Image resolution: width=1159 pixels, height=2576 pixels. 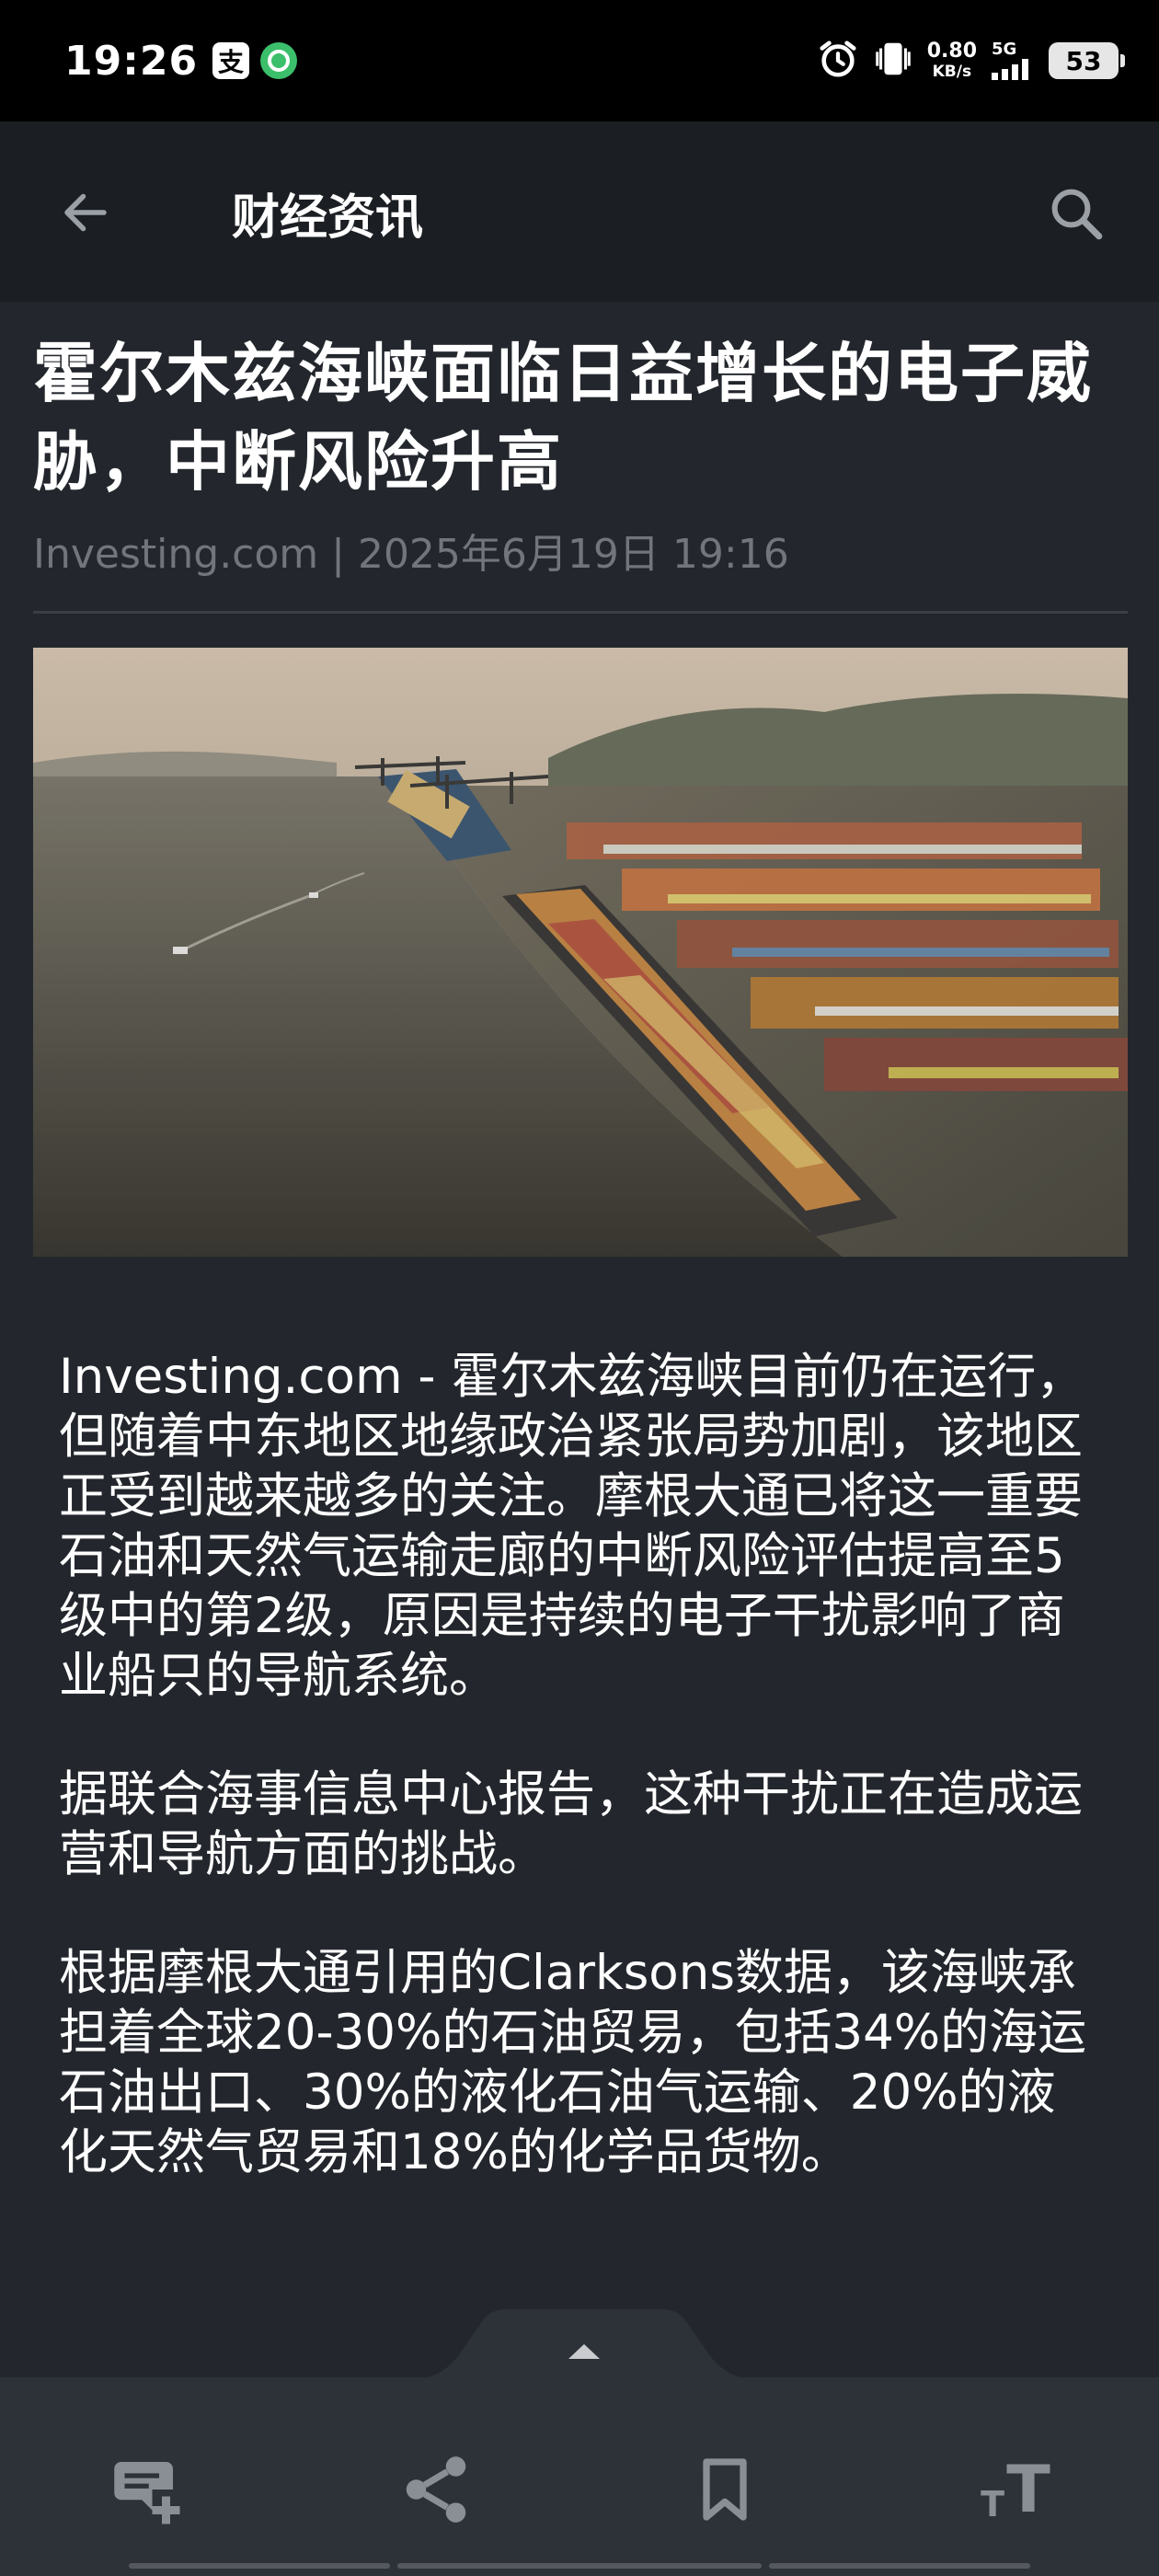 I want to click on add-comment-button, so click(x=145, y=2490).